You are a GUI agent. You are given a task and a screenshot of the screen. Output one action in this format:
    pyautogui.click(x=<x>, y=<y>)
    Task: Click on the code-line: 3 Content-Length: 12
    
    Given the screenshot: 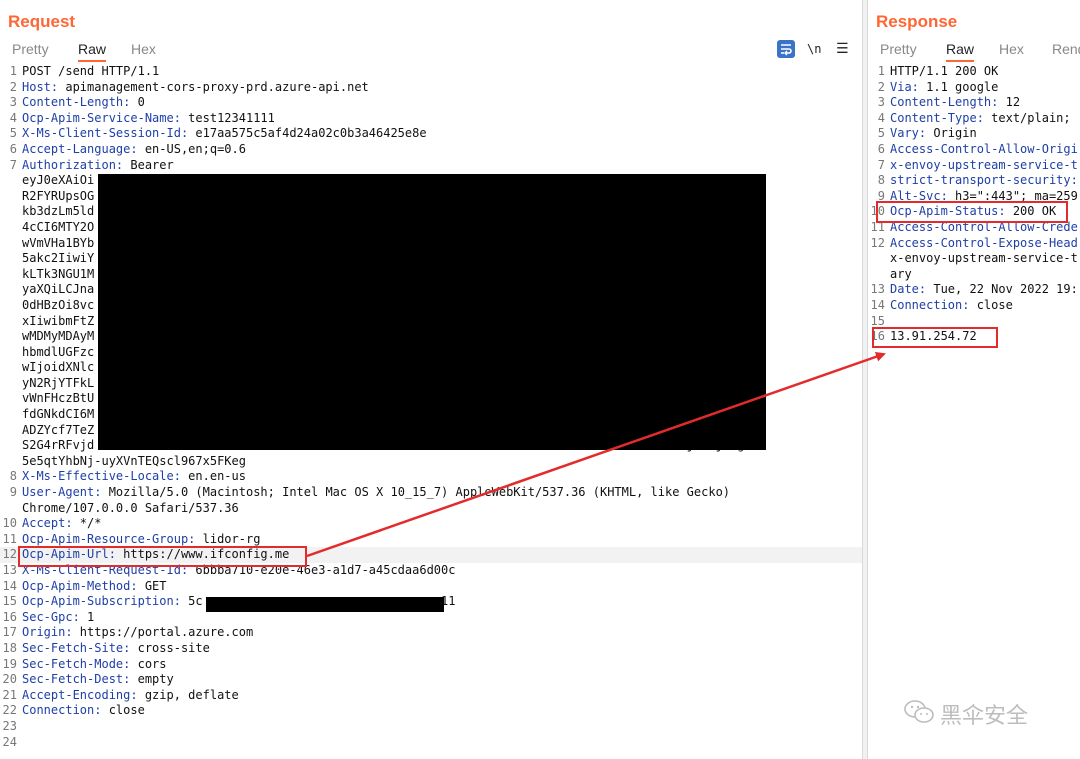 What is the action you would take?
    pyautogui.click(x=974, y=103)
    